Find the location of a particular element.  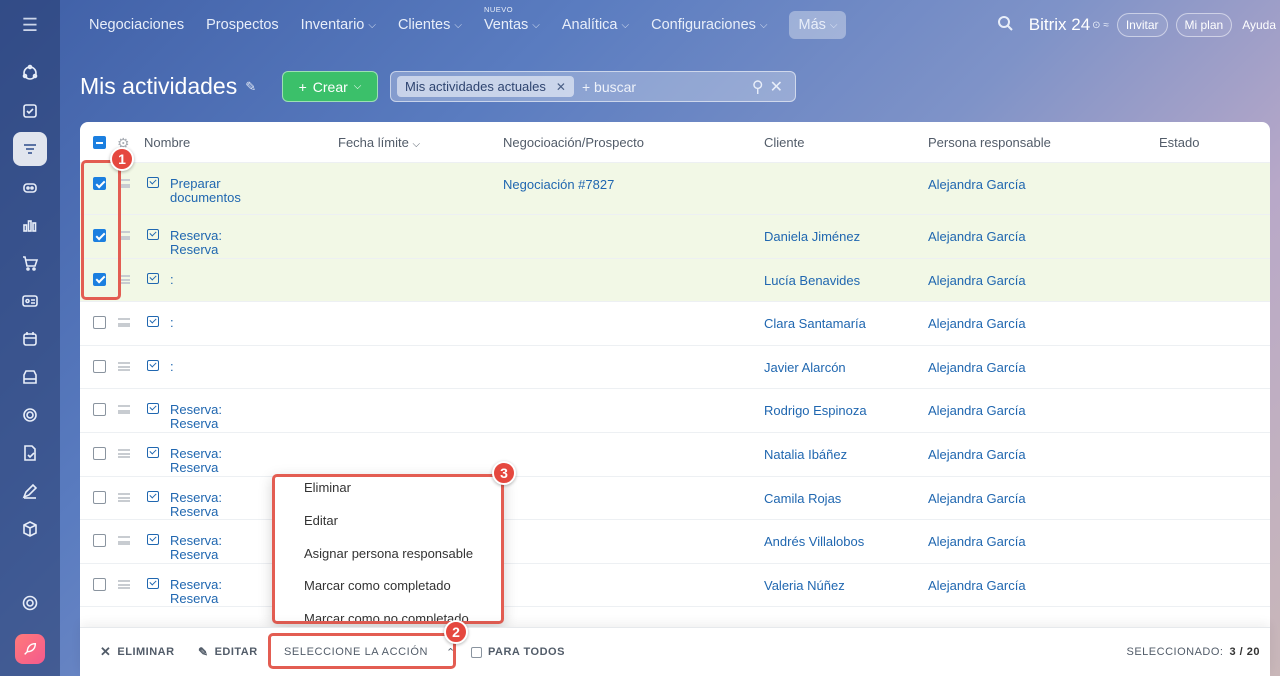

dropdown-item-delete: Eliminar is located at coordinates (327, 487).